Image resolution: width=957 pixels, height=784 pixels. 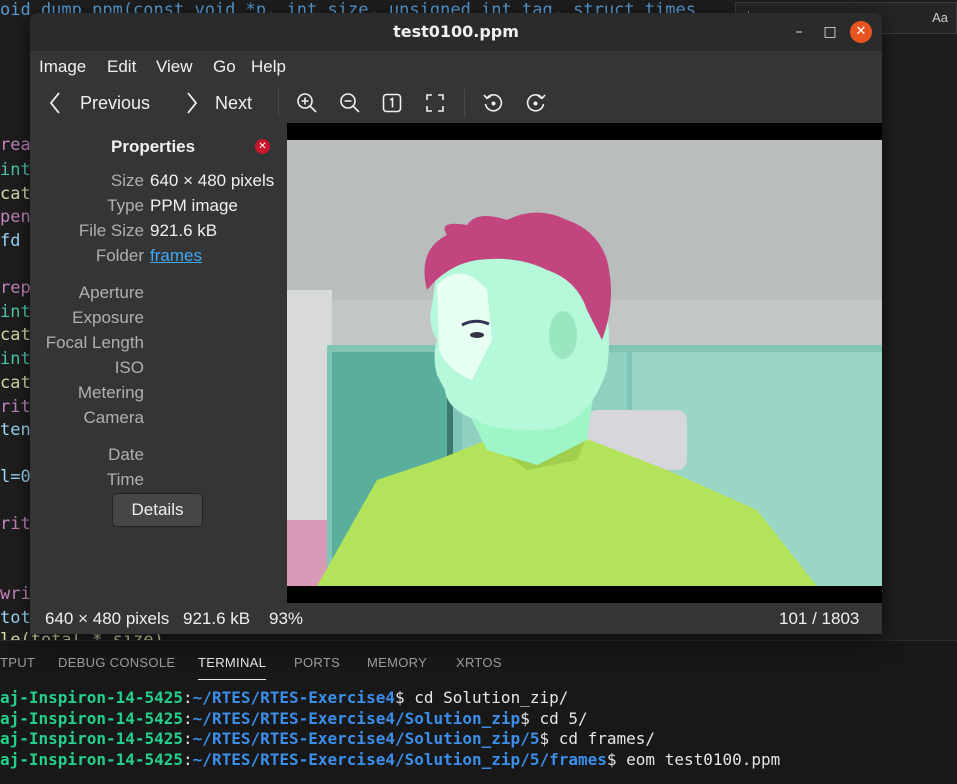 I want to click on code-fragment: pen, so click(x=15, y=217).